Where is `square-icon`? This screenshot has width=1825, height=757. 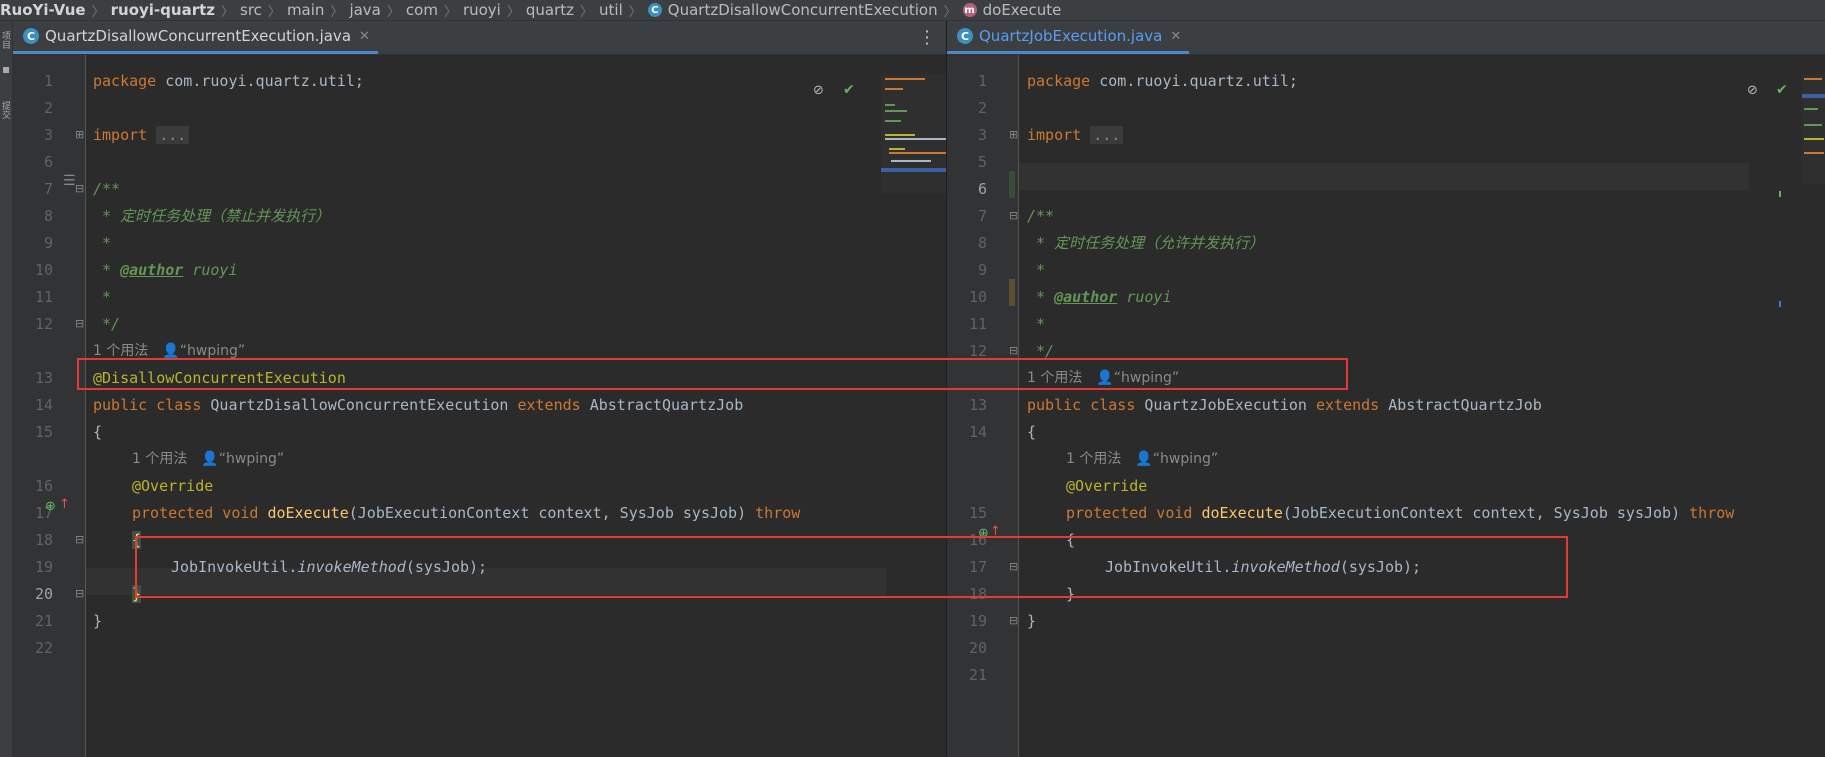 square-icon is located at coordinates (6, 70).